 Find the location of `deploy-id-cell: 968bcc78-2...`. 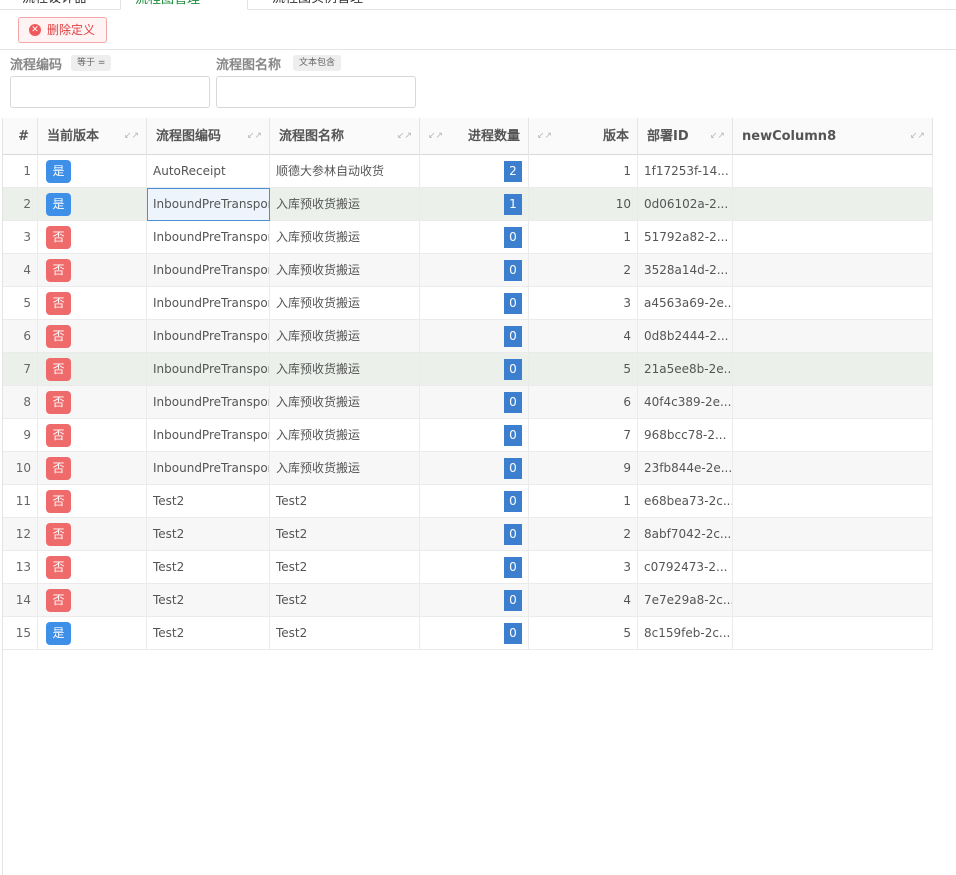

deploy-id-cell: 968bcc78-2... is located at coordinates (685, 435).